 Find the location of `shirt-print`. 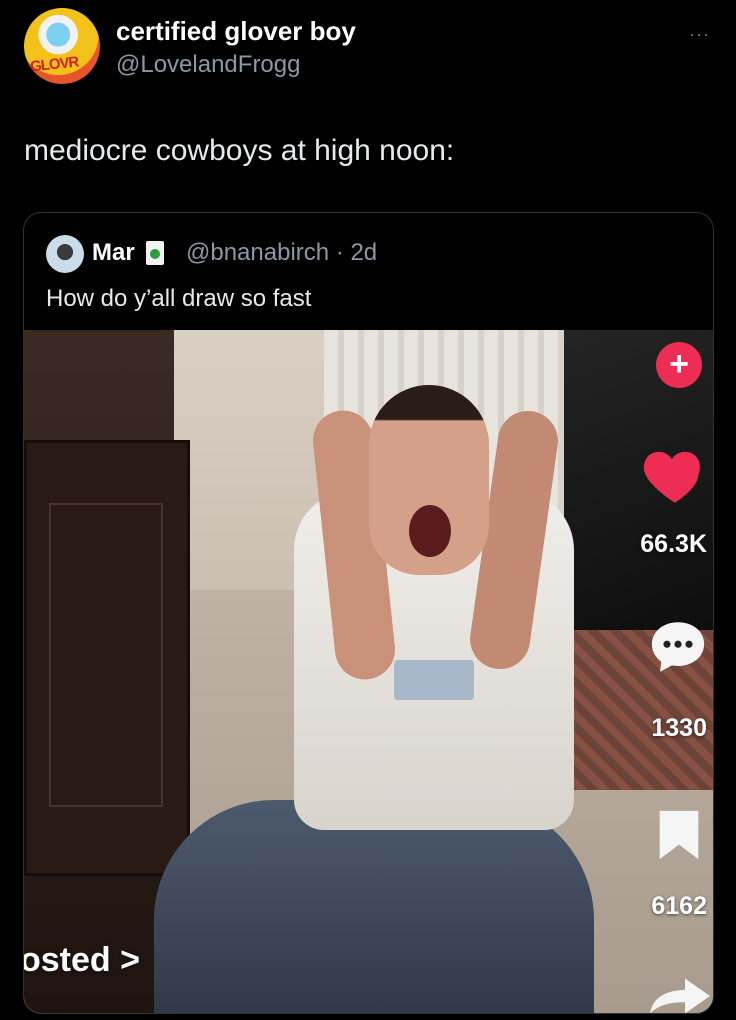

shirt-print is located at coordinates (434, 680).